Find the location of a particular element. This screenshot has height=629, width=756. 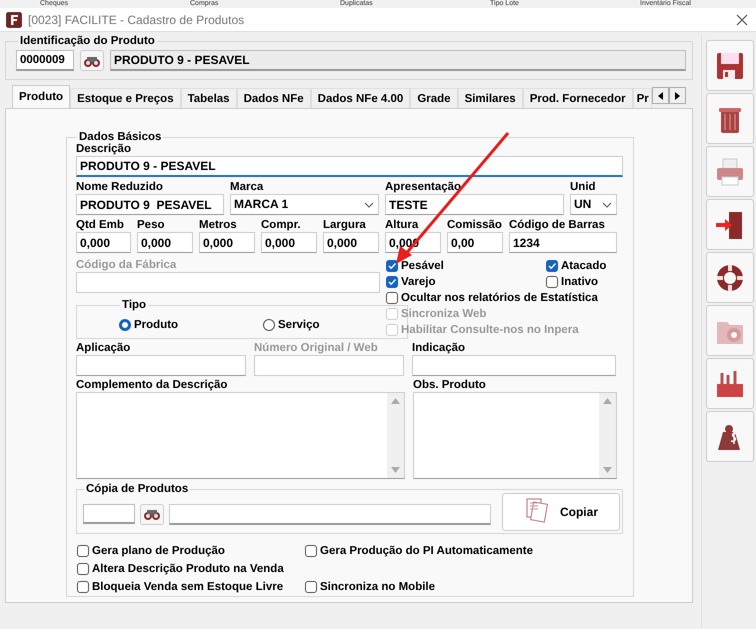

tab: Dados NFe is located at coordinates (273, 98).